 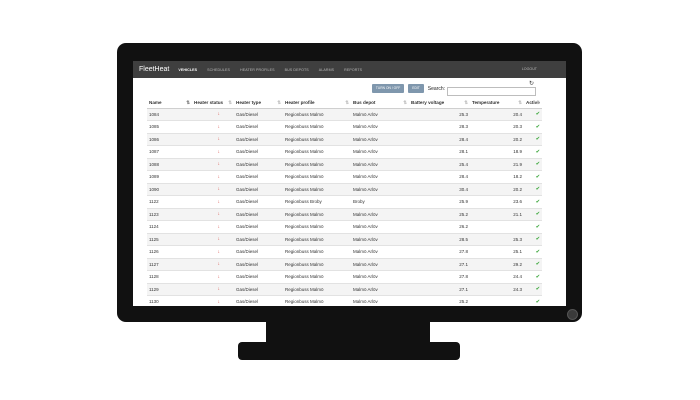 I want to click on cell-battery-voltage: 28.5, so click(x=439, y=239).